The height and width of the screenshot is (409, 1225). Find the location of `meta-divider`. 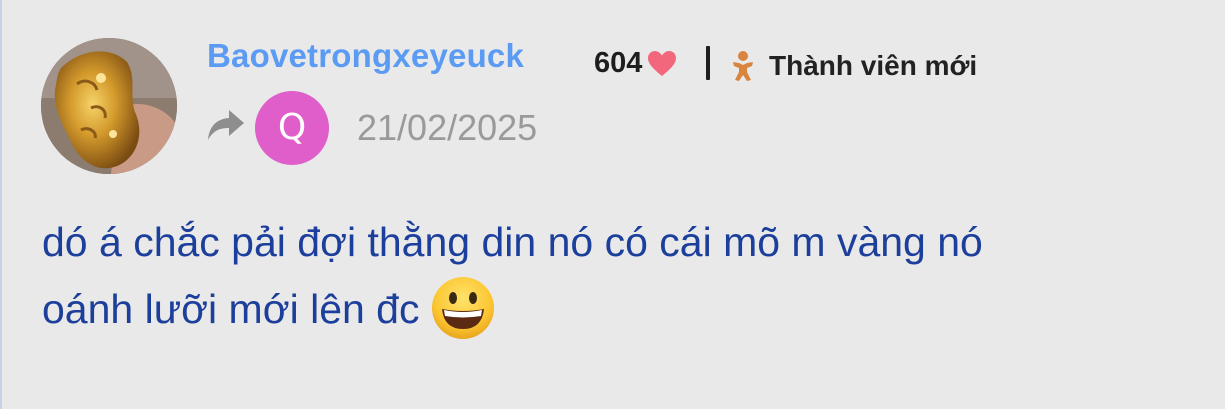

meta-divider is located at coordinates (708, 63).